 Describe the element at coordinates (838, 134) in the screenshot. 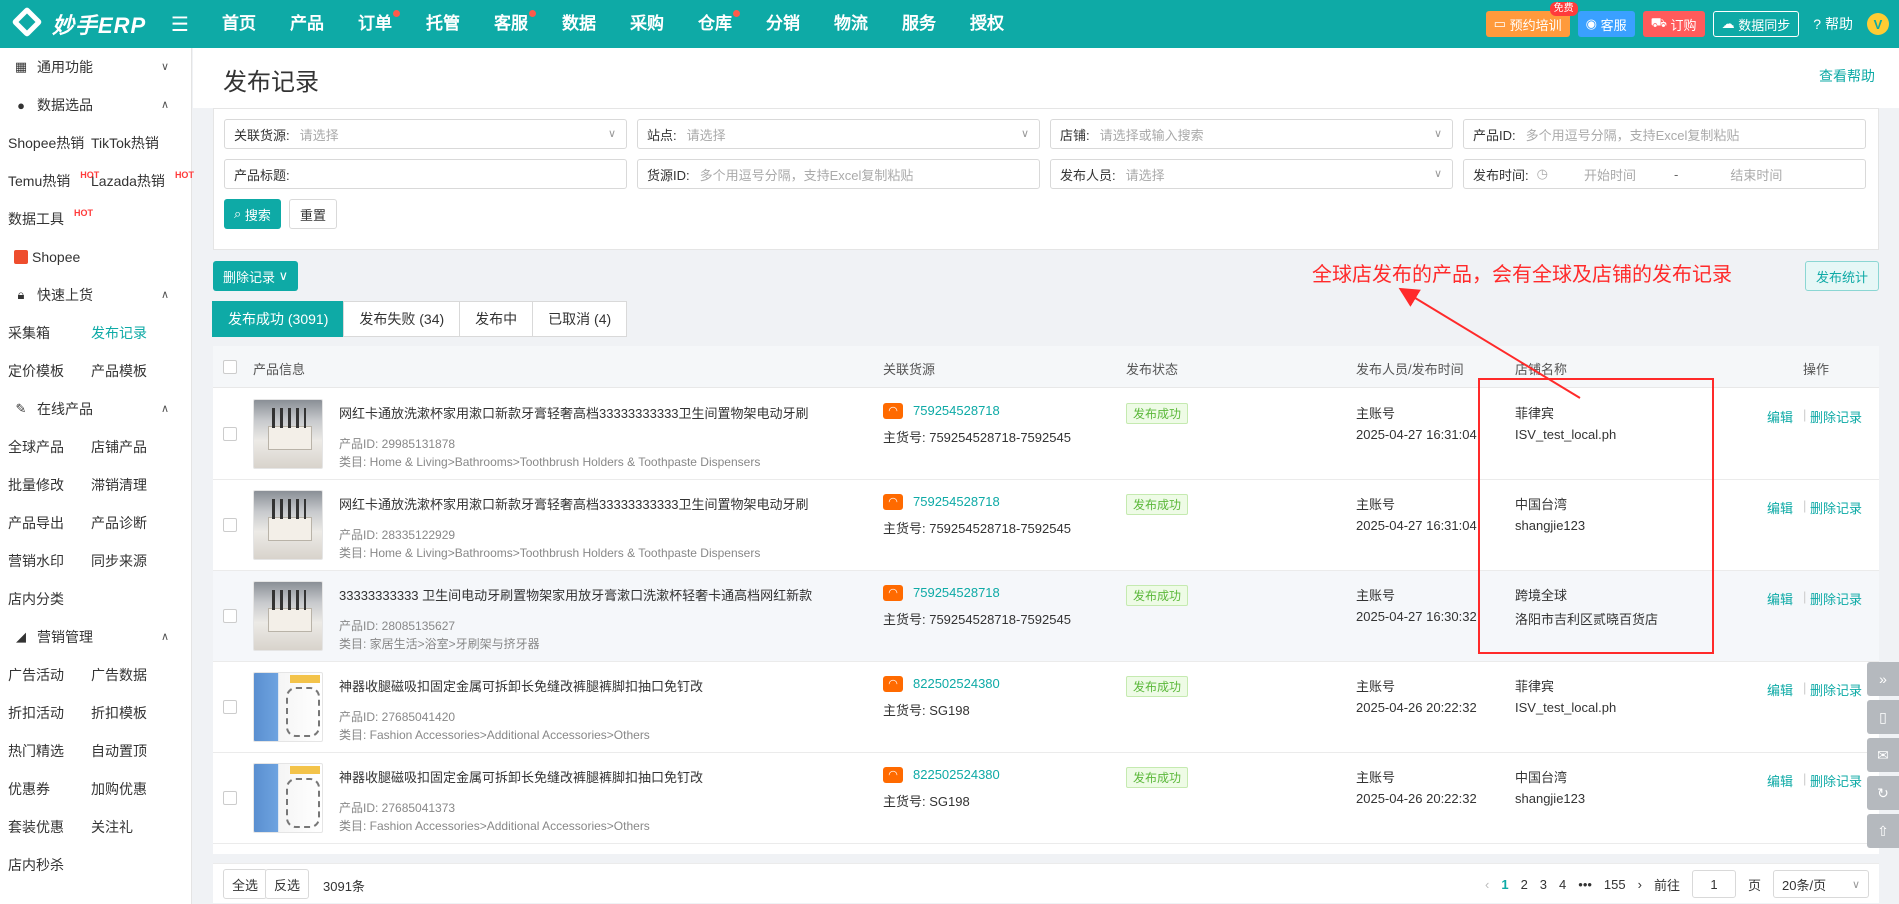

I see `site-select: 站点: 请选择 ∨` at that location.